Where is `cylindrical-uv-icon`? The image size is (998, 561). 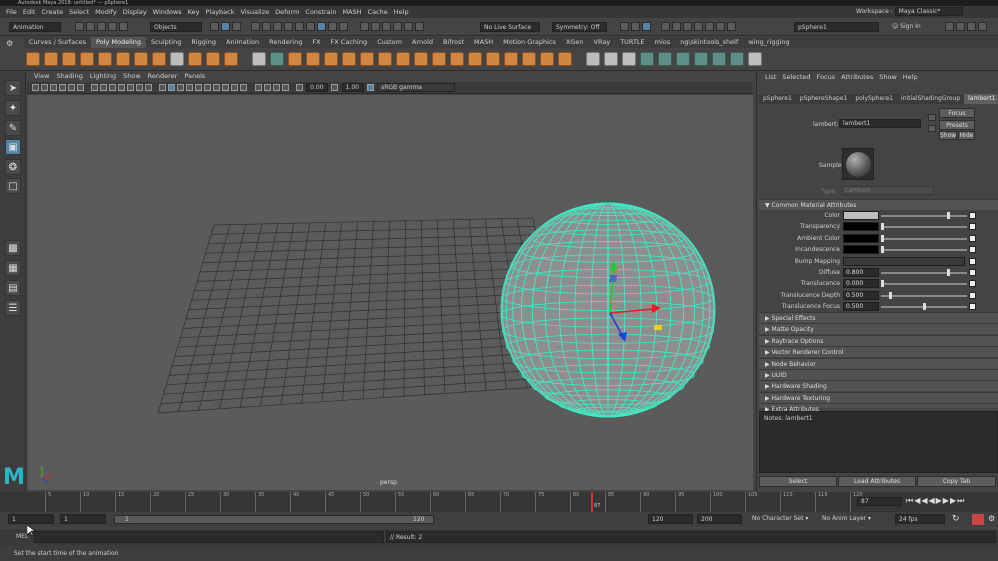 cylindrical-uv-icon is located at coordinates (647, 59).